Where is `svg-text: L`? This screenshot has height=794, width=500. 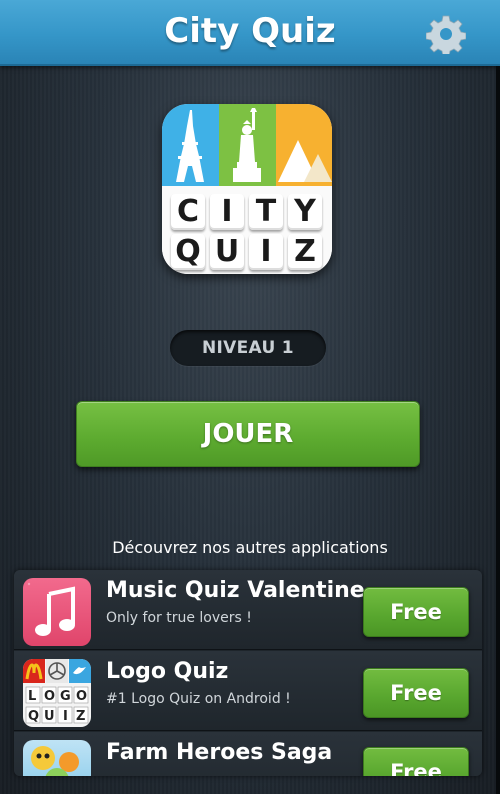
svg-text: L is located at coordinates (32, 696).